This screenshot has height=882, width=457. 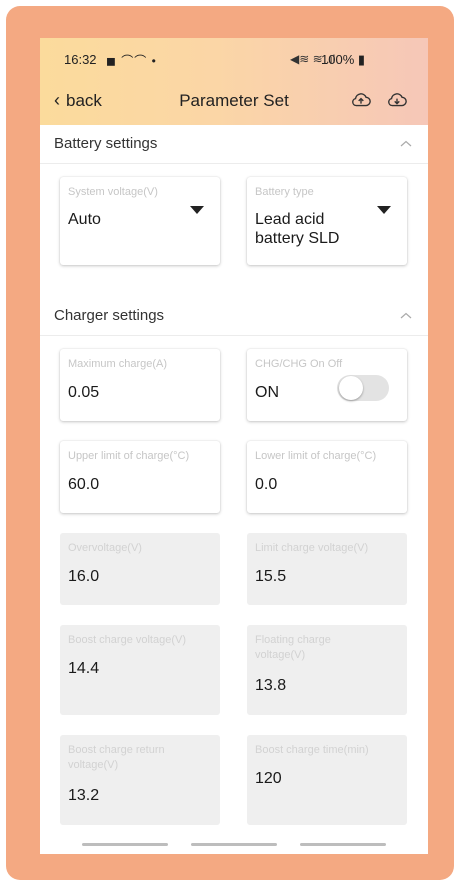 I want to click on upper-limit-label: Upper limit of charge(°C), so click(x=129, y=456).